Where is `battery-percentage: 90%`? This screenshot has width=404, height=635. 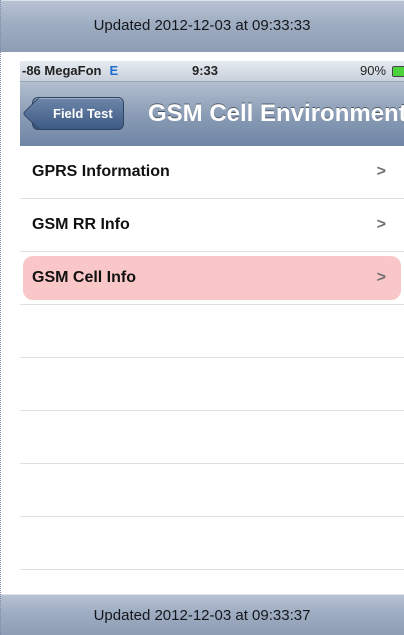
battery-percentage: 90% is located at coordinates (373, 70).